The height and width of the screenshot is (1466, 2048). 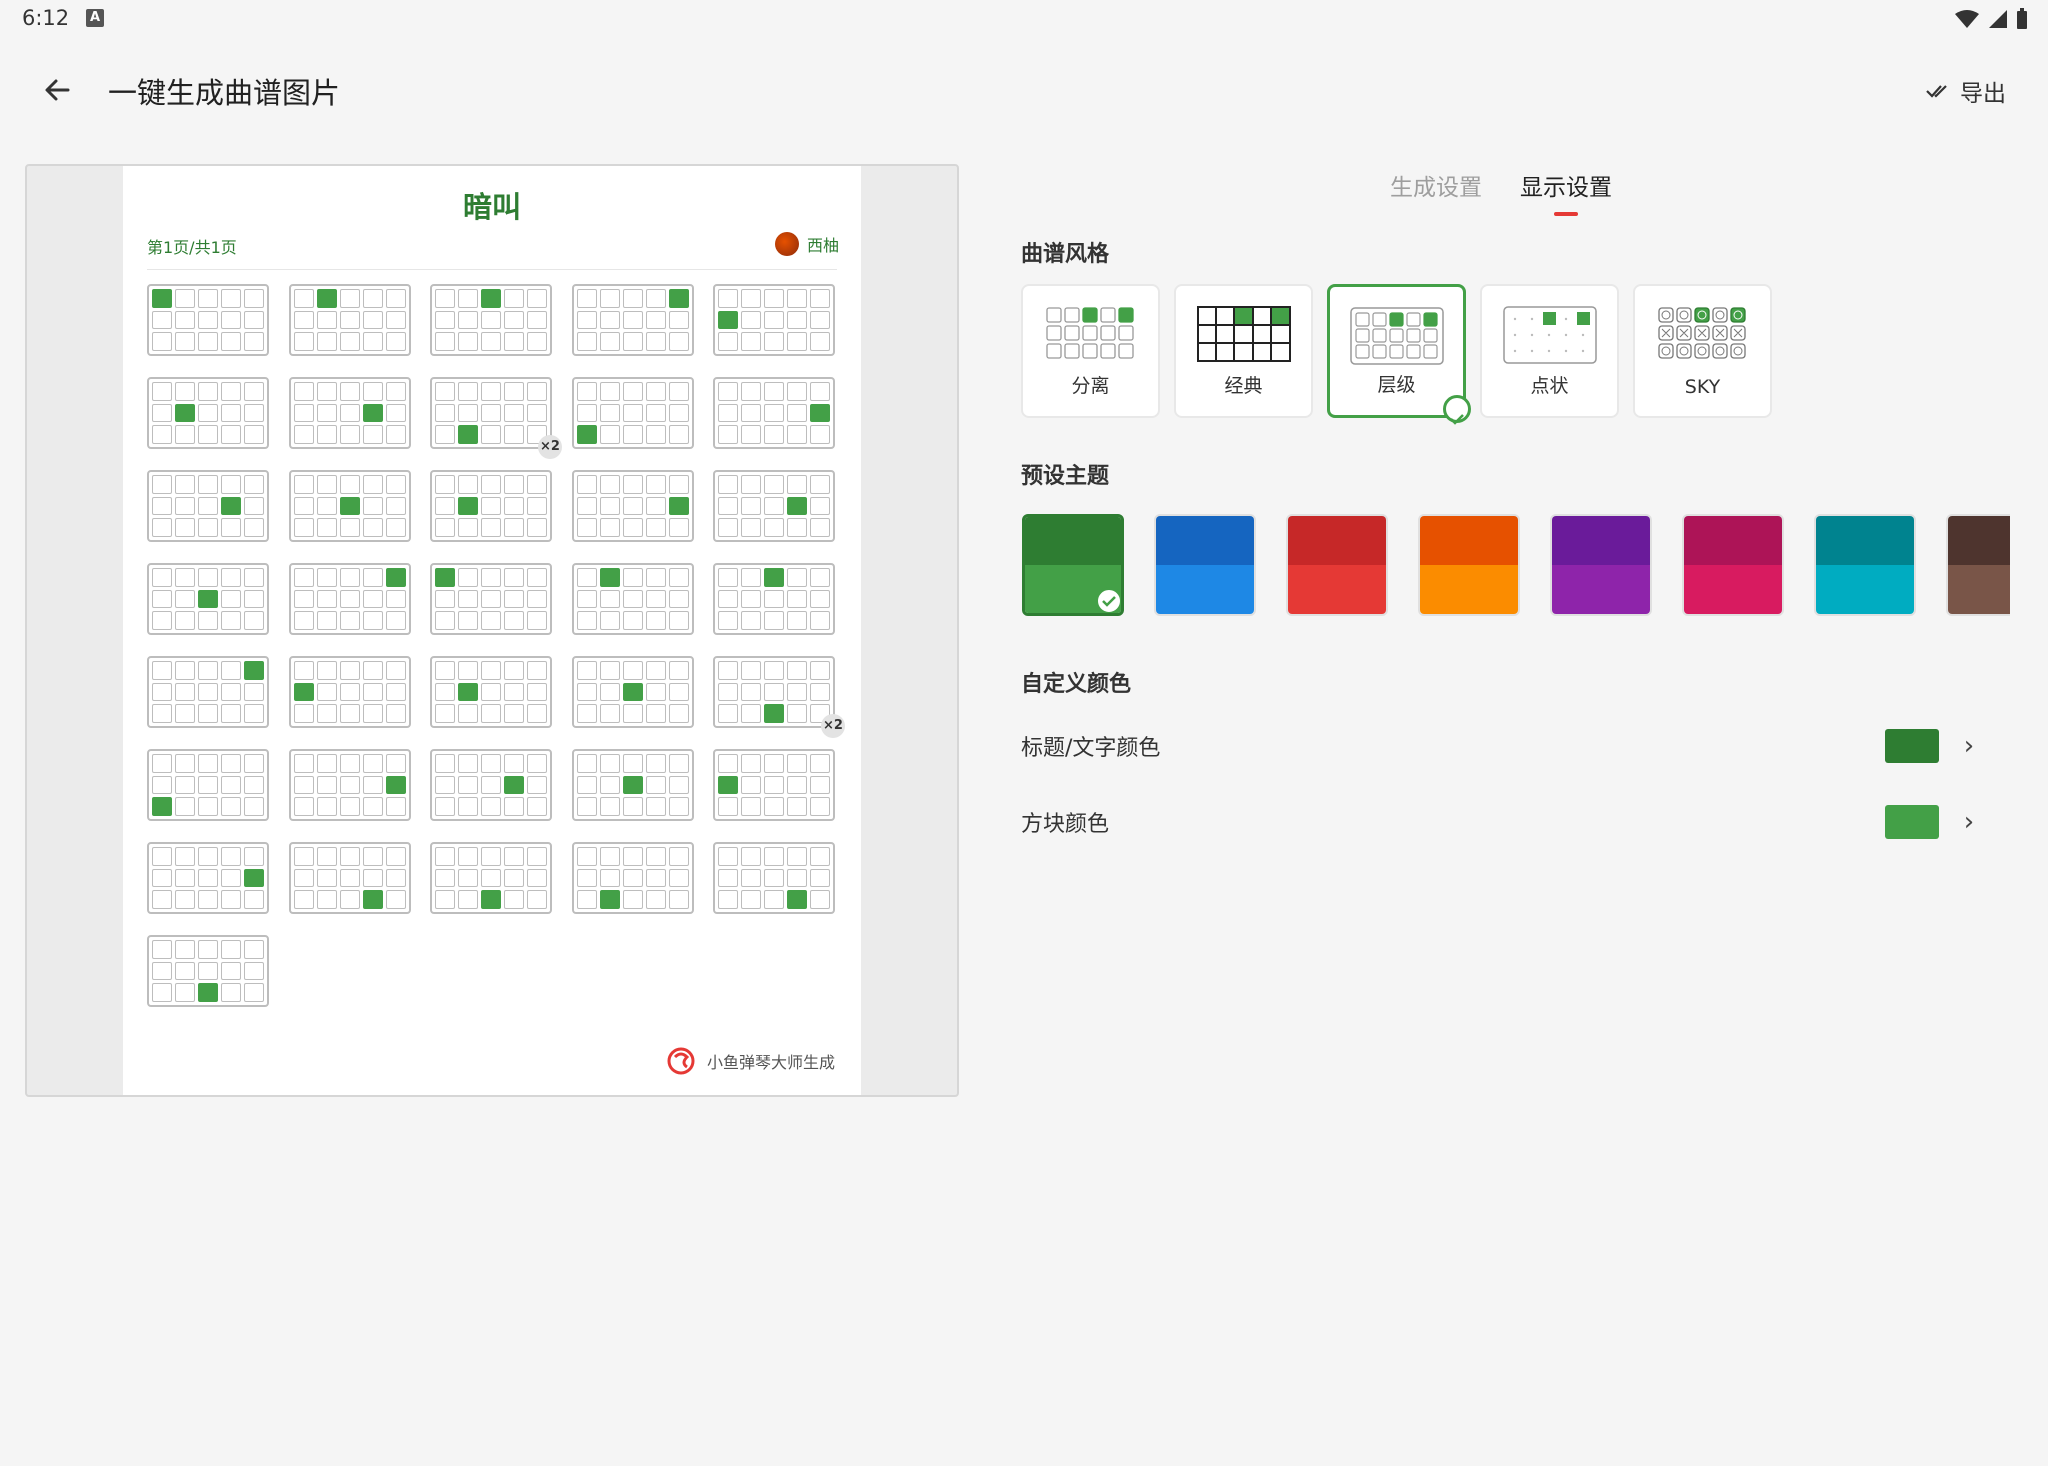 What do you see at coordinates (1912, 822) in the screenshot?
I see `block-color-swatch` at bounding box center [1912, 822].